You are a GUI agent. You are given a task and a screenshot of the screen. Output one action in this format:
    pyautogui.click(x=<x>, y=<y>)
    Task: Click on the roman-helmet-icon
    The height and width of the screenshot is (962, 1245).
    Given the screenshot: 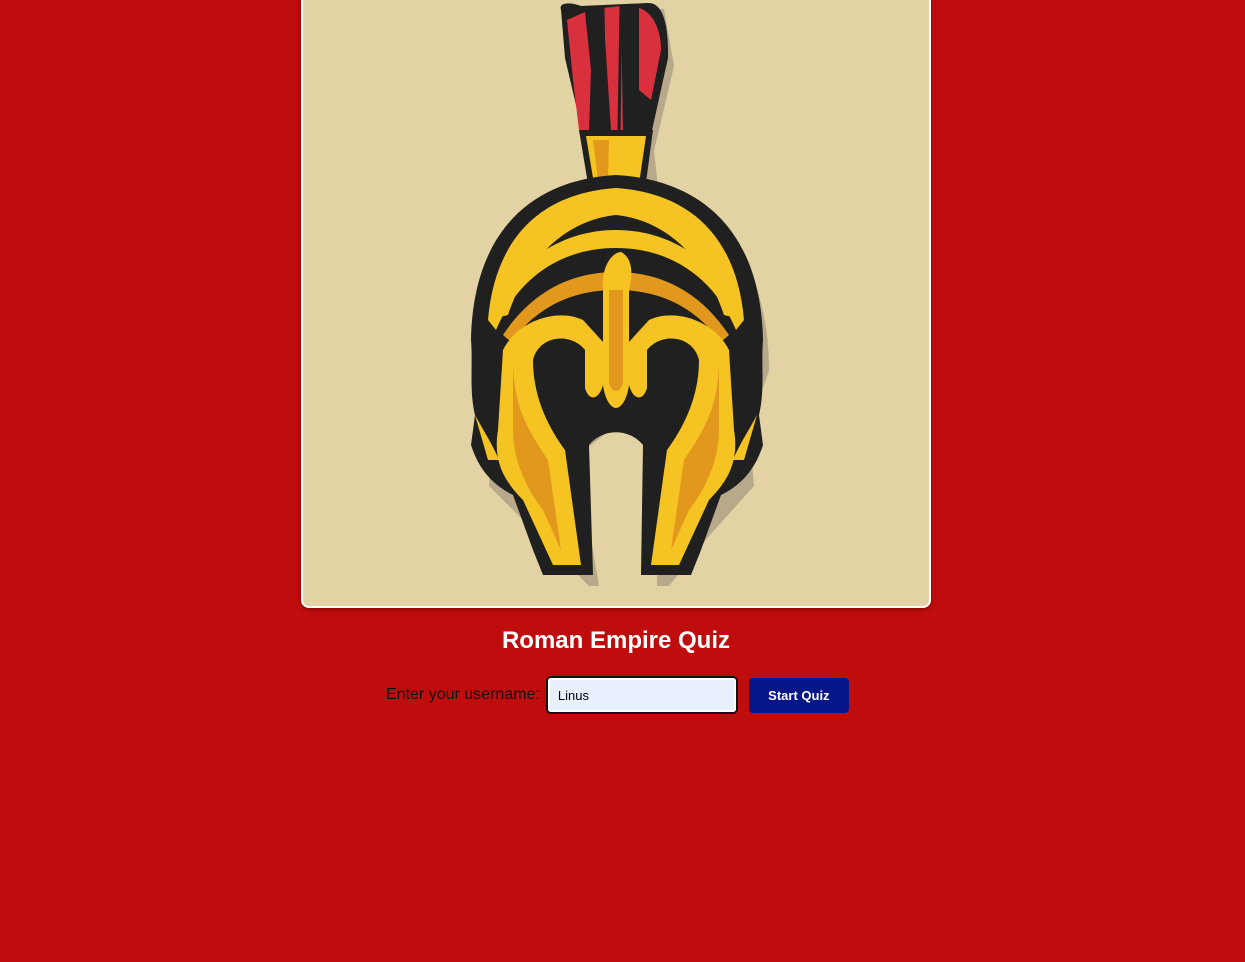 What is the action you would take?
    pyautogui.click(x=620, y=294)
    